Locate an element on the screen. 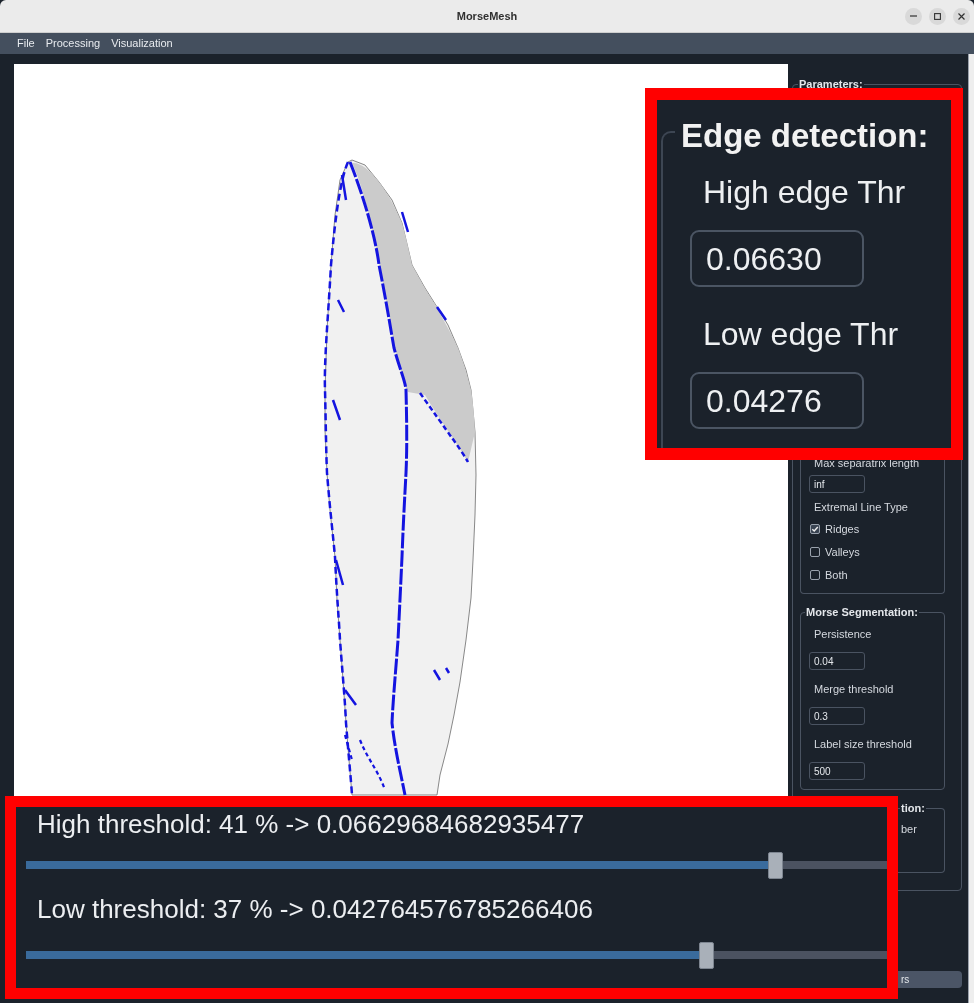  close-button is located at coordinates (961, 16).